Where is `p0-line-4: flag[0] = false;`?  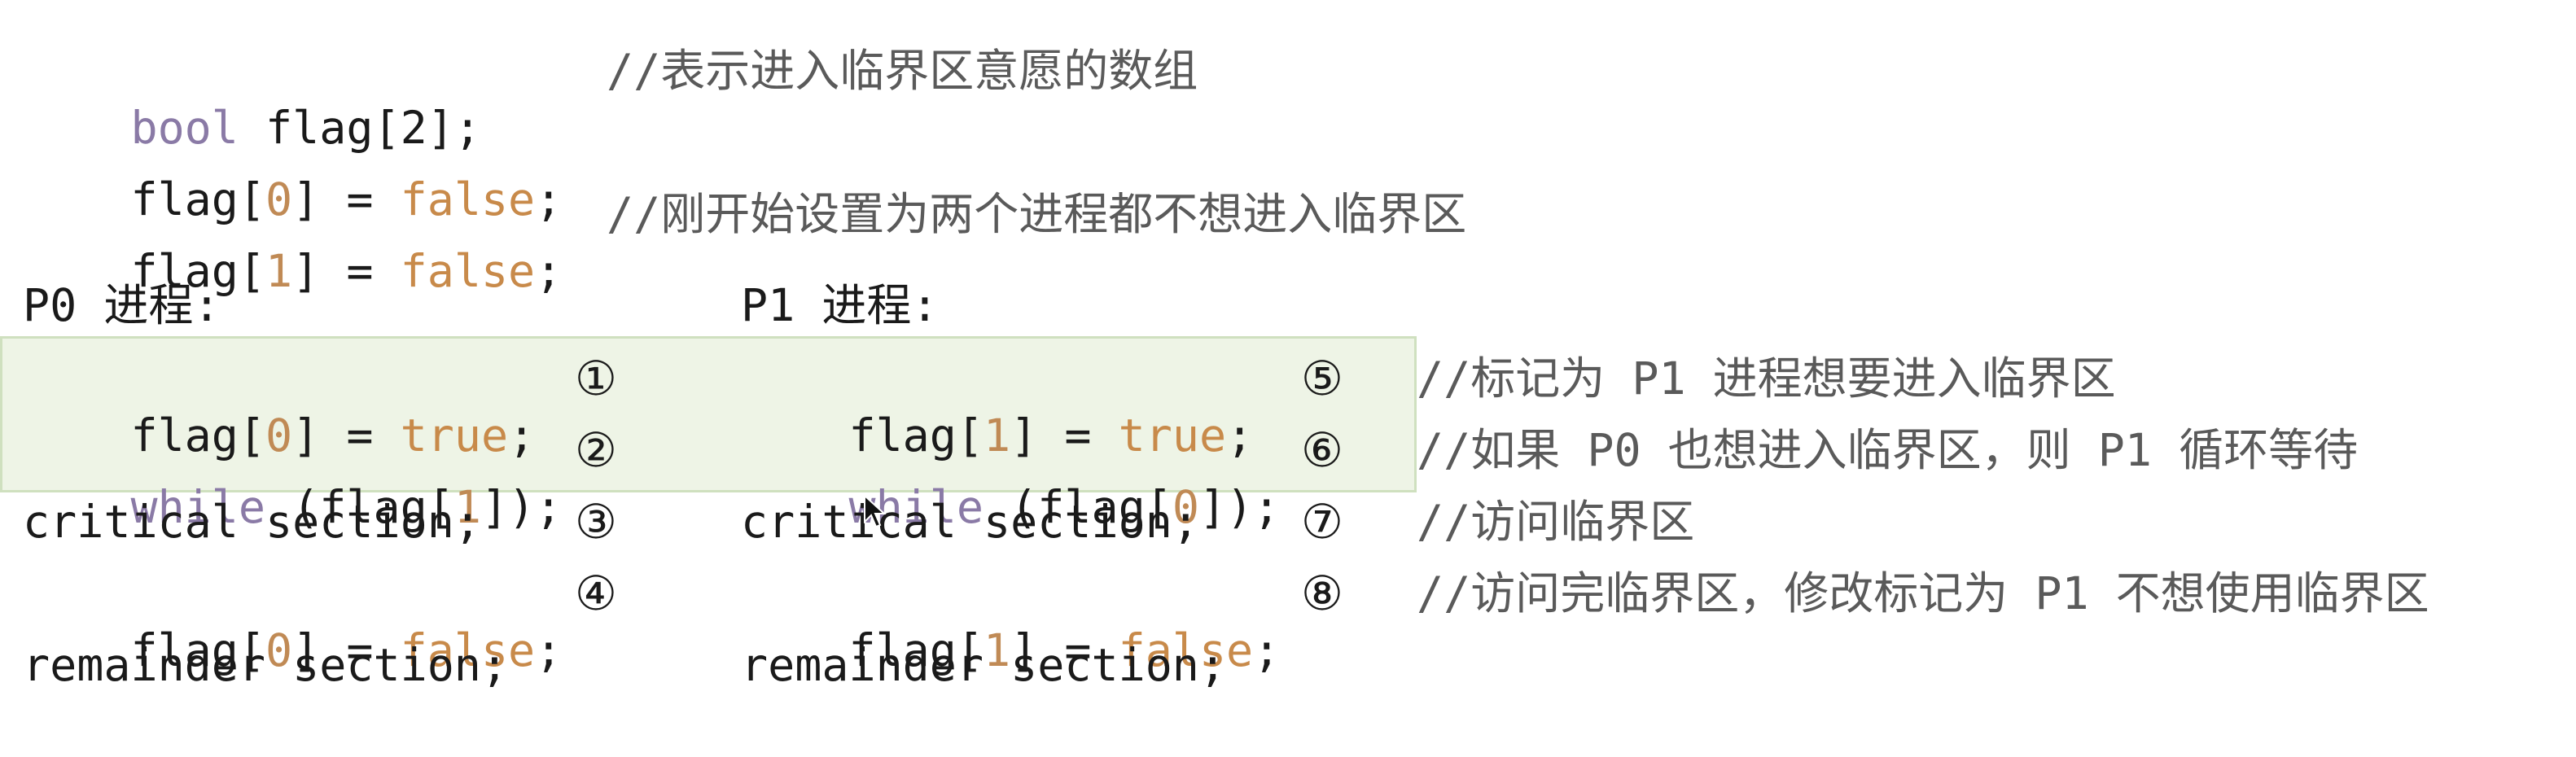
p0-line-4: flag[0] = false; is located at coordinates (292, 620).